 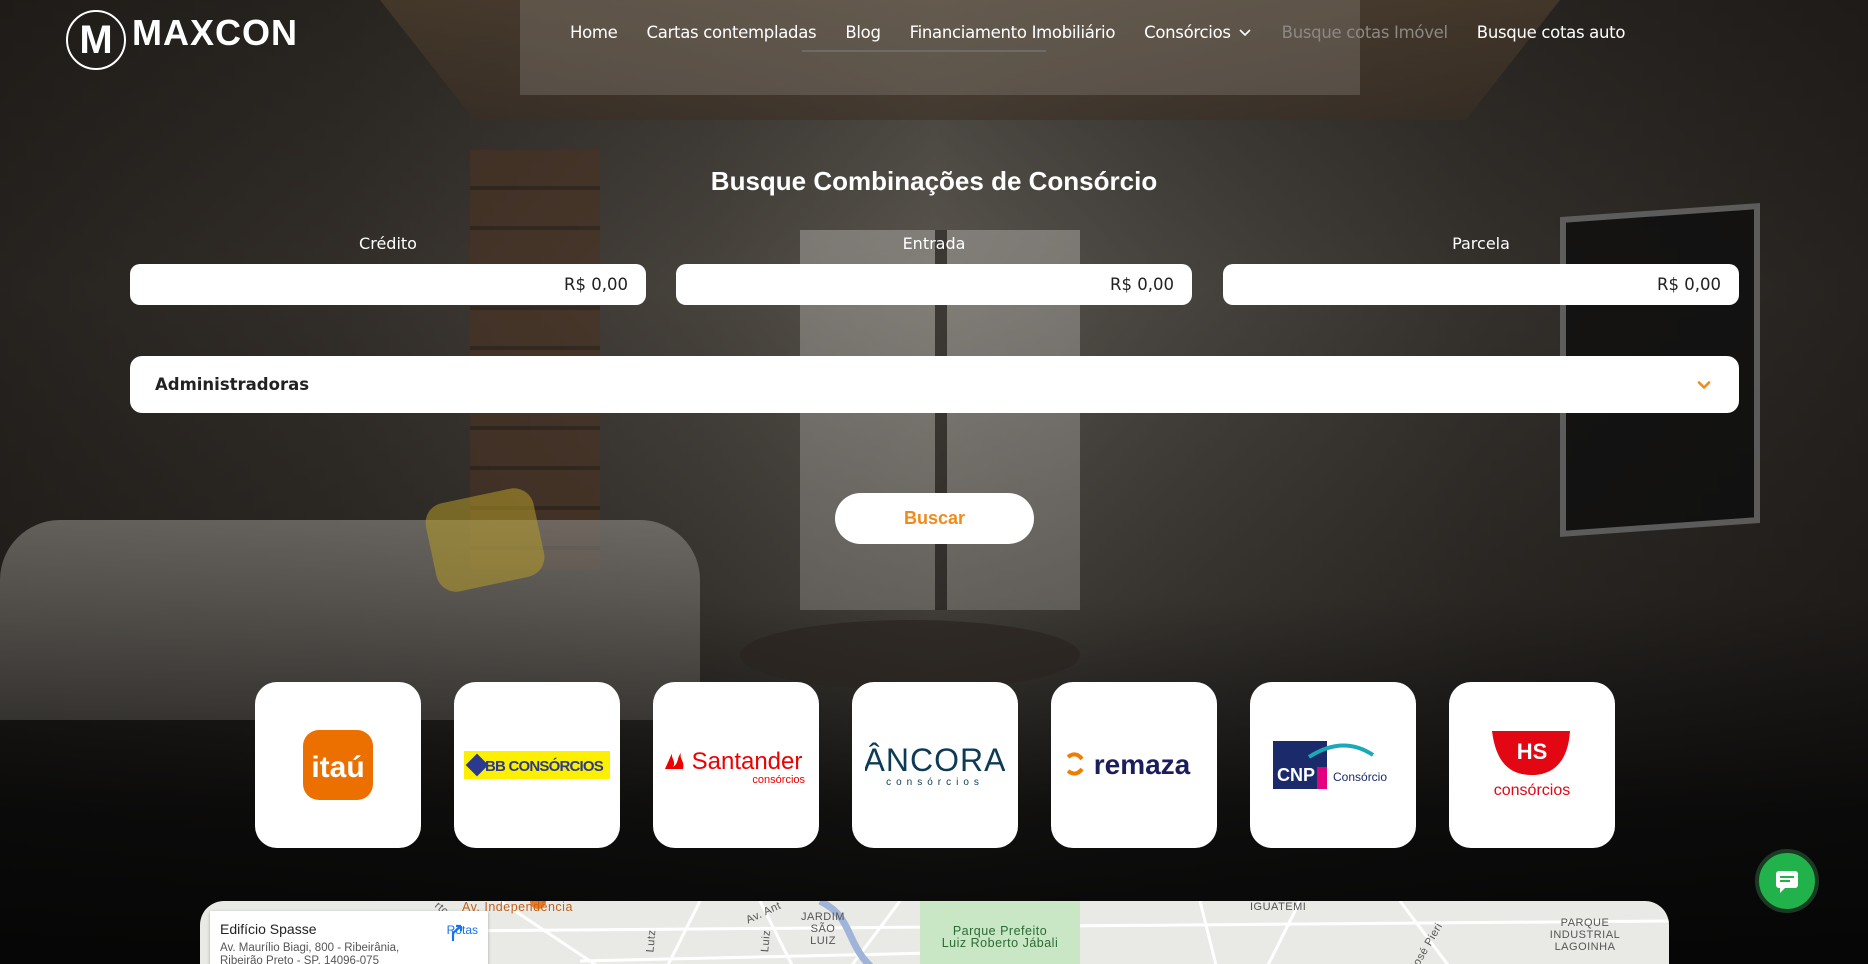 What do you see at coordinates (268, 929) in the screenshot?
I see `map-place-title: Edifício Spasse` at bounding box center [268, 929].